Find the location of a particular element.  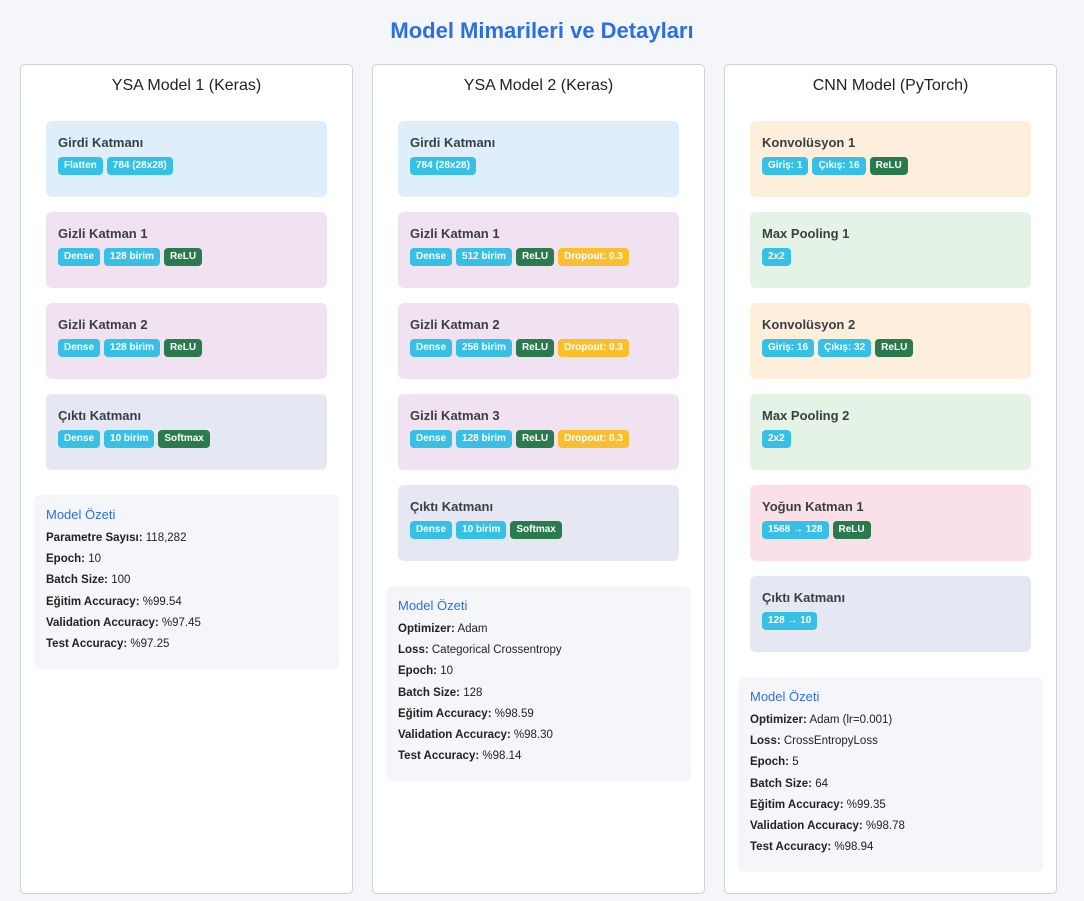

layer-badges: Dense 128 birim ReLU Dropout: 0.3 is located at coordinates (538, 439).